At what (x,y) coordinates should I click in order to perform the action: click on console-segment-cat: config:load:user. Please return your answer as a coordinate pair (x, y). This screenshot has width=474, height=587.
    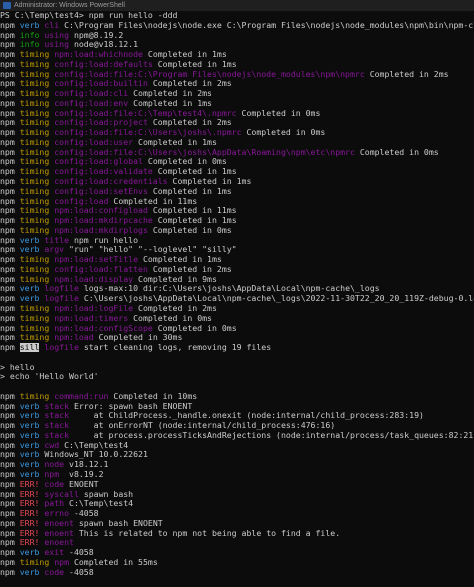
    Looking at the image, I should click on (94, 142).